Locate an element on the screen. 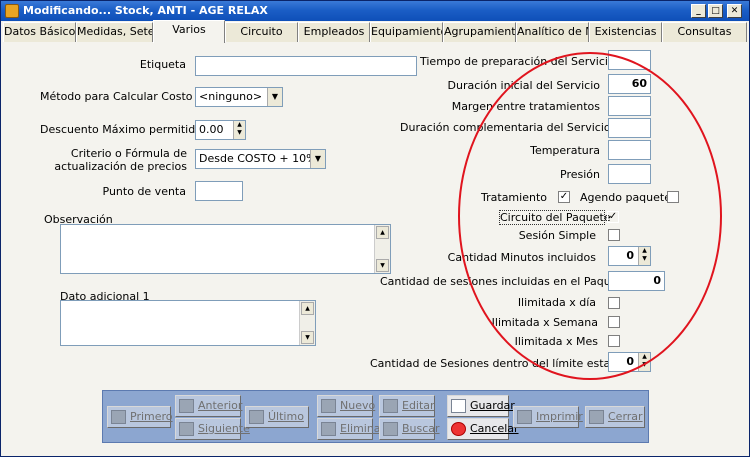  ilimitada-dia-label: Ilimitada x día is located at coordinates (556, 302).